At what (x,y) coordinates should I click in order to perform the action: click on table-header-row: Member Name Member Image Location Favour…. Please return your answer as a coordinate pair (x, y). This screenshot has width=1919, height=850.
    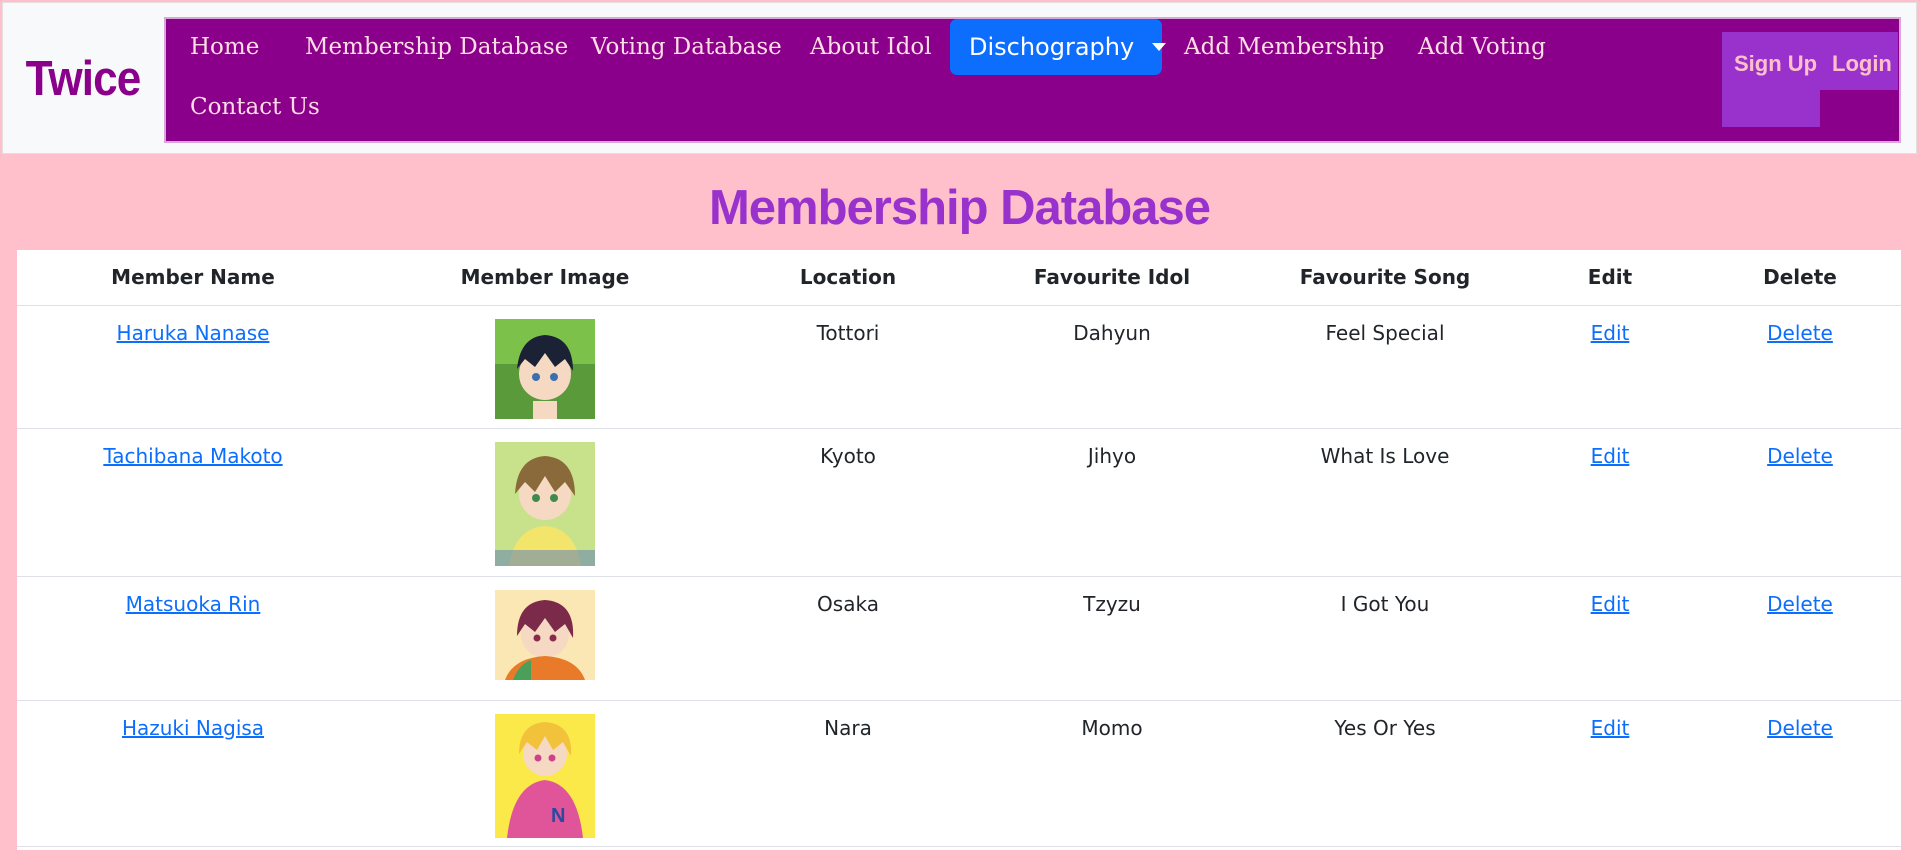
    Looking at the image, I should click on (959, 278).